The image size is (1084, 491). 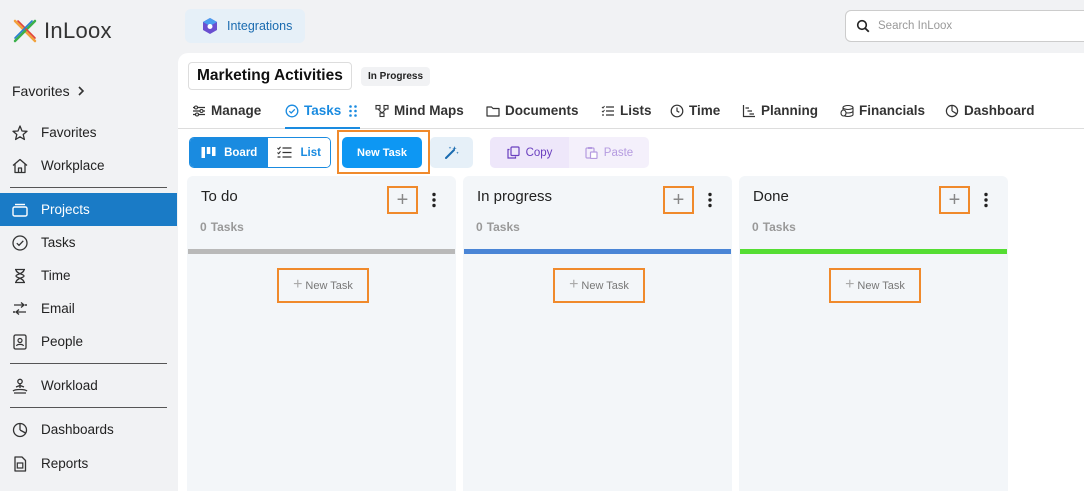 I want to click on tab-label: Time, so click(x=705, y=110).